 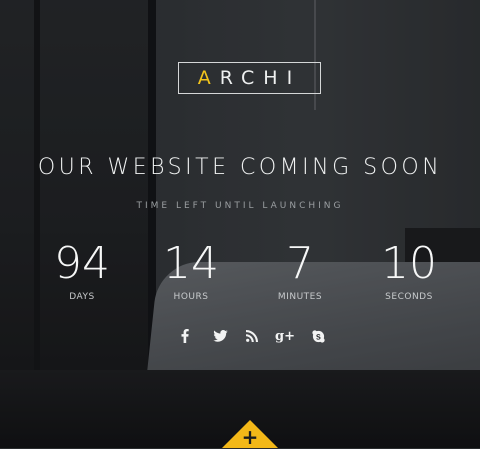 I want to click on rss-icon, so click(x=252, y=336).